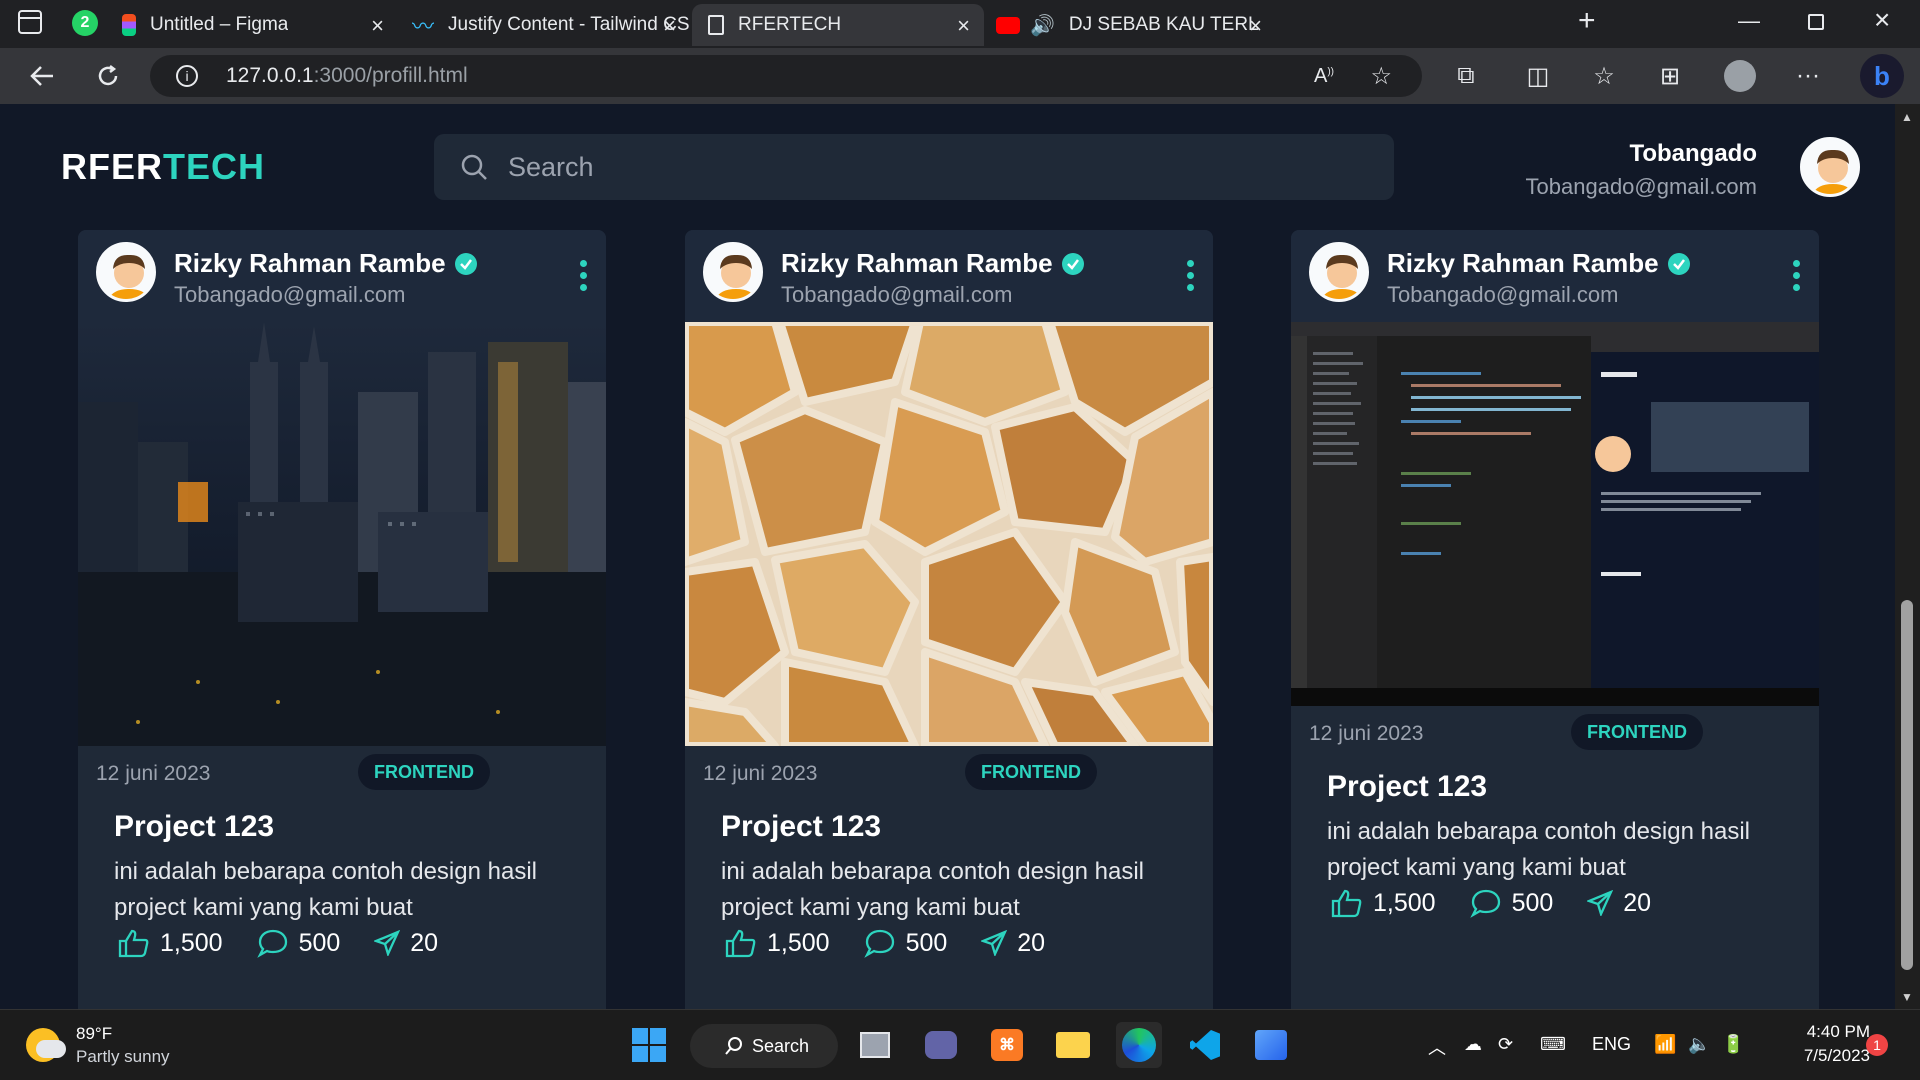 The image size is (1920, 1080). What do you see at coordinates (551, 166) in the screenshot?
I see `search-placeholder: Search` at bounding box center [551, 166].